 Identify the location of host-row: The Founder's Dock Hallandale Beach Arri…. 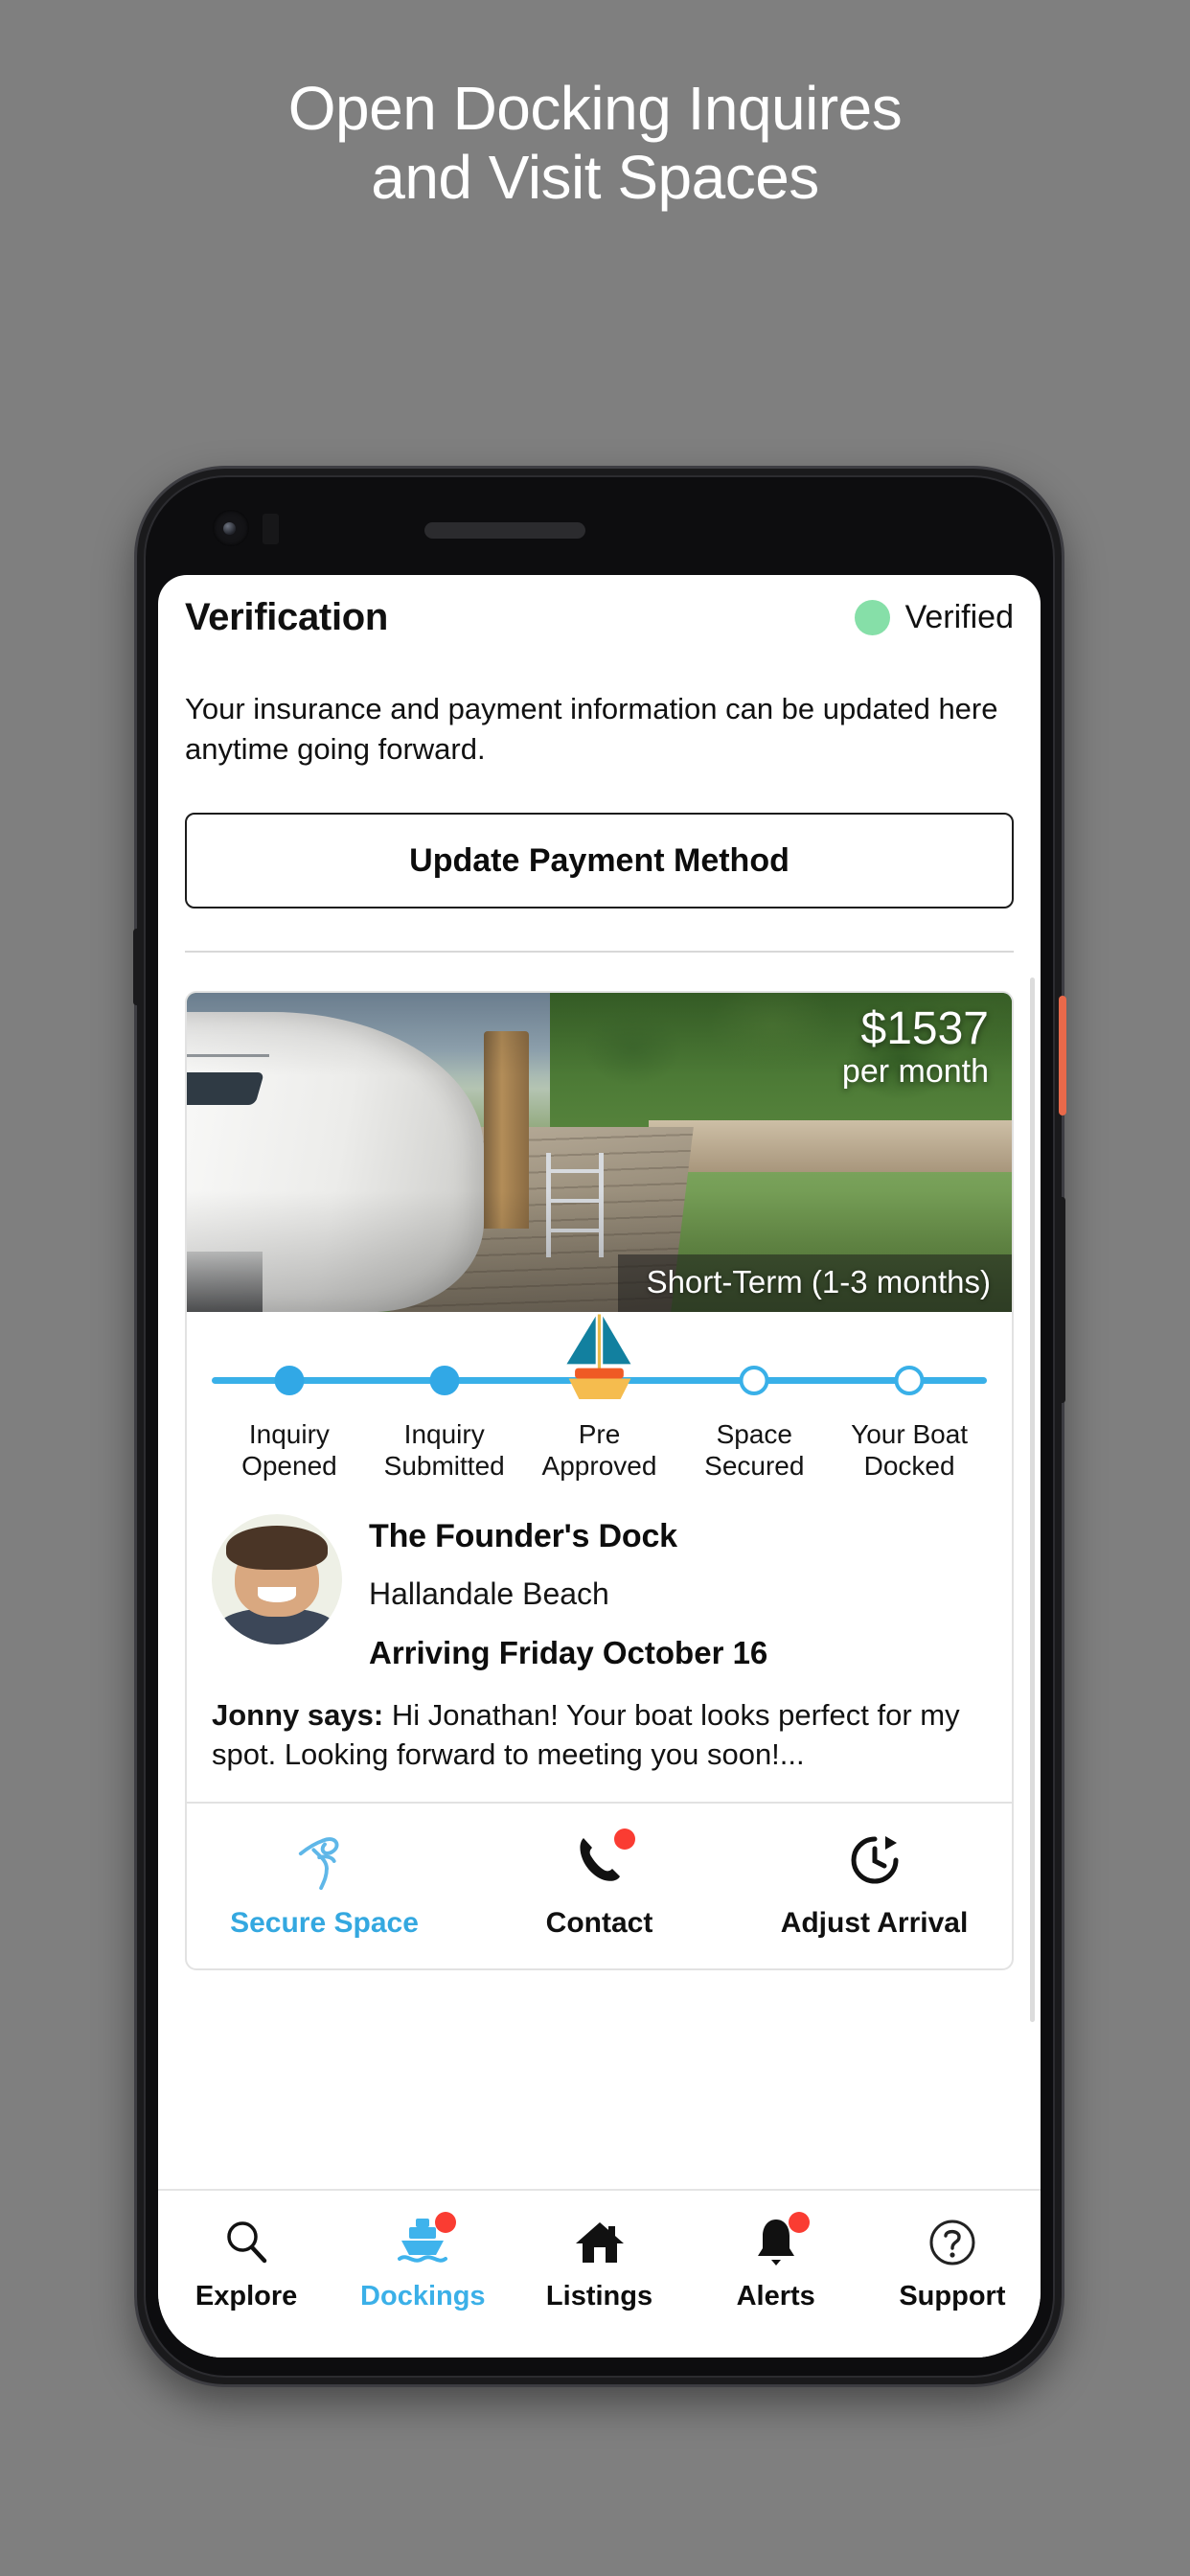
(600, 1576).